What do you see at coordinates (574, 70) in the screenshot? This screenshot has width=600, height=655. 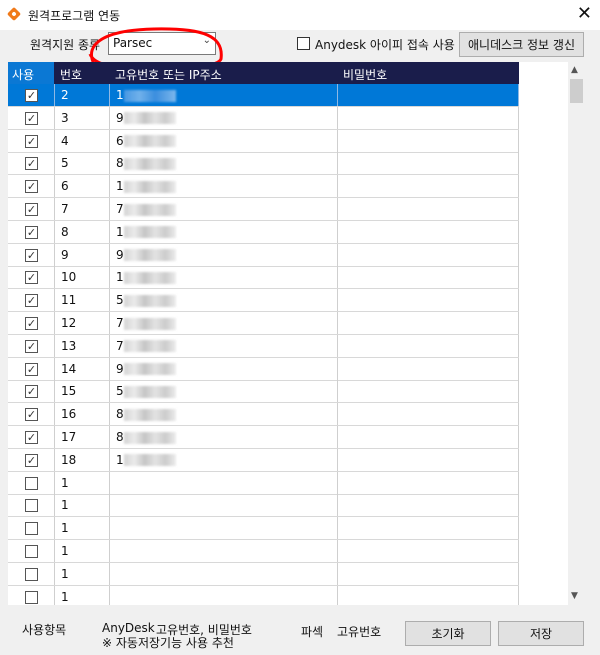 I see `scroll-up-icon: ▲` at bounding box center [574, 70].